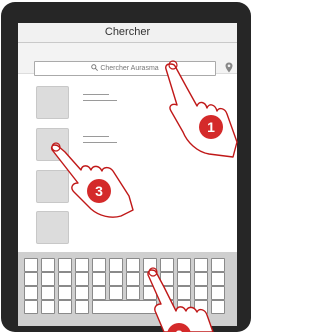 Image resolution: width=320 pixels, height=336 pixels. I want to click on step-number: 2, so click(179, 329).